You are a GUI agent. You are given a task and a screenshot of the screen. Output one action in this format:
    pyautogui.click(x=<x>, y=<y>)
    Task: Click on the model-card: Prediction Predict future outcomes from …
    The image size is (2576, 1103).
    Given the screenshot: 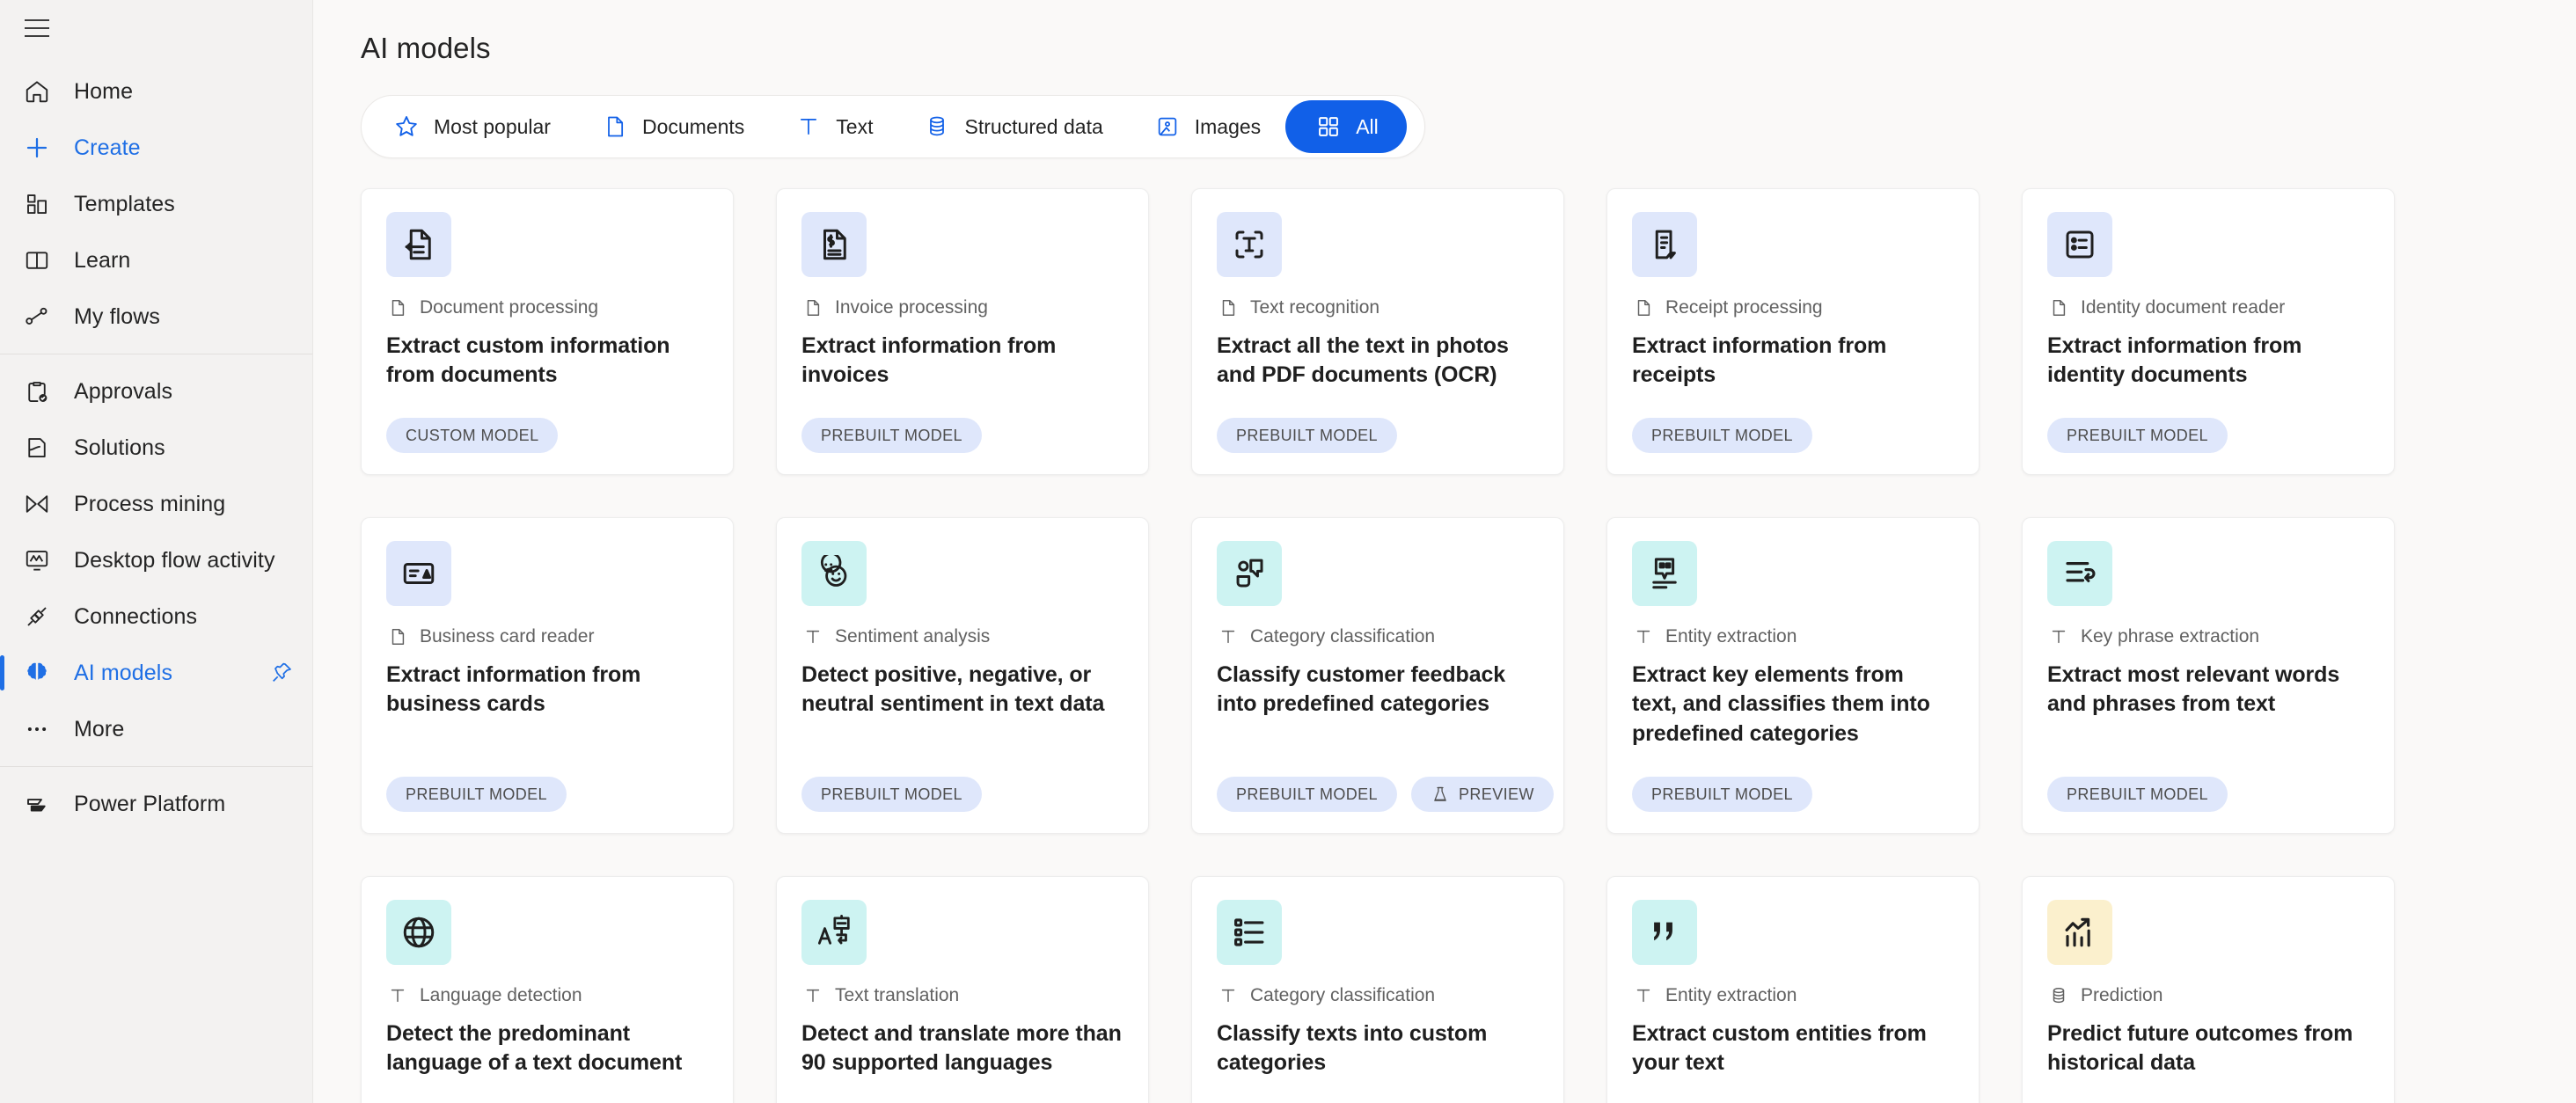 What is the action you would take?
    pyautogui.click(x=2208, y=989)
    